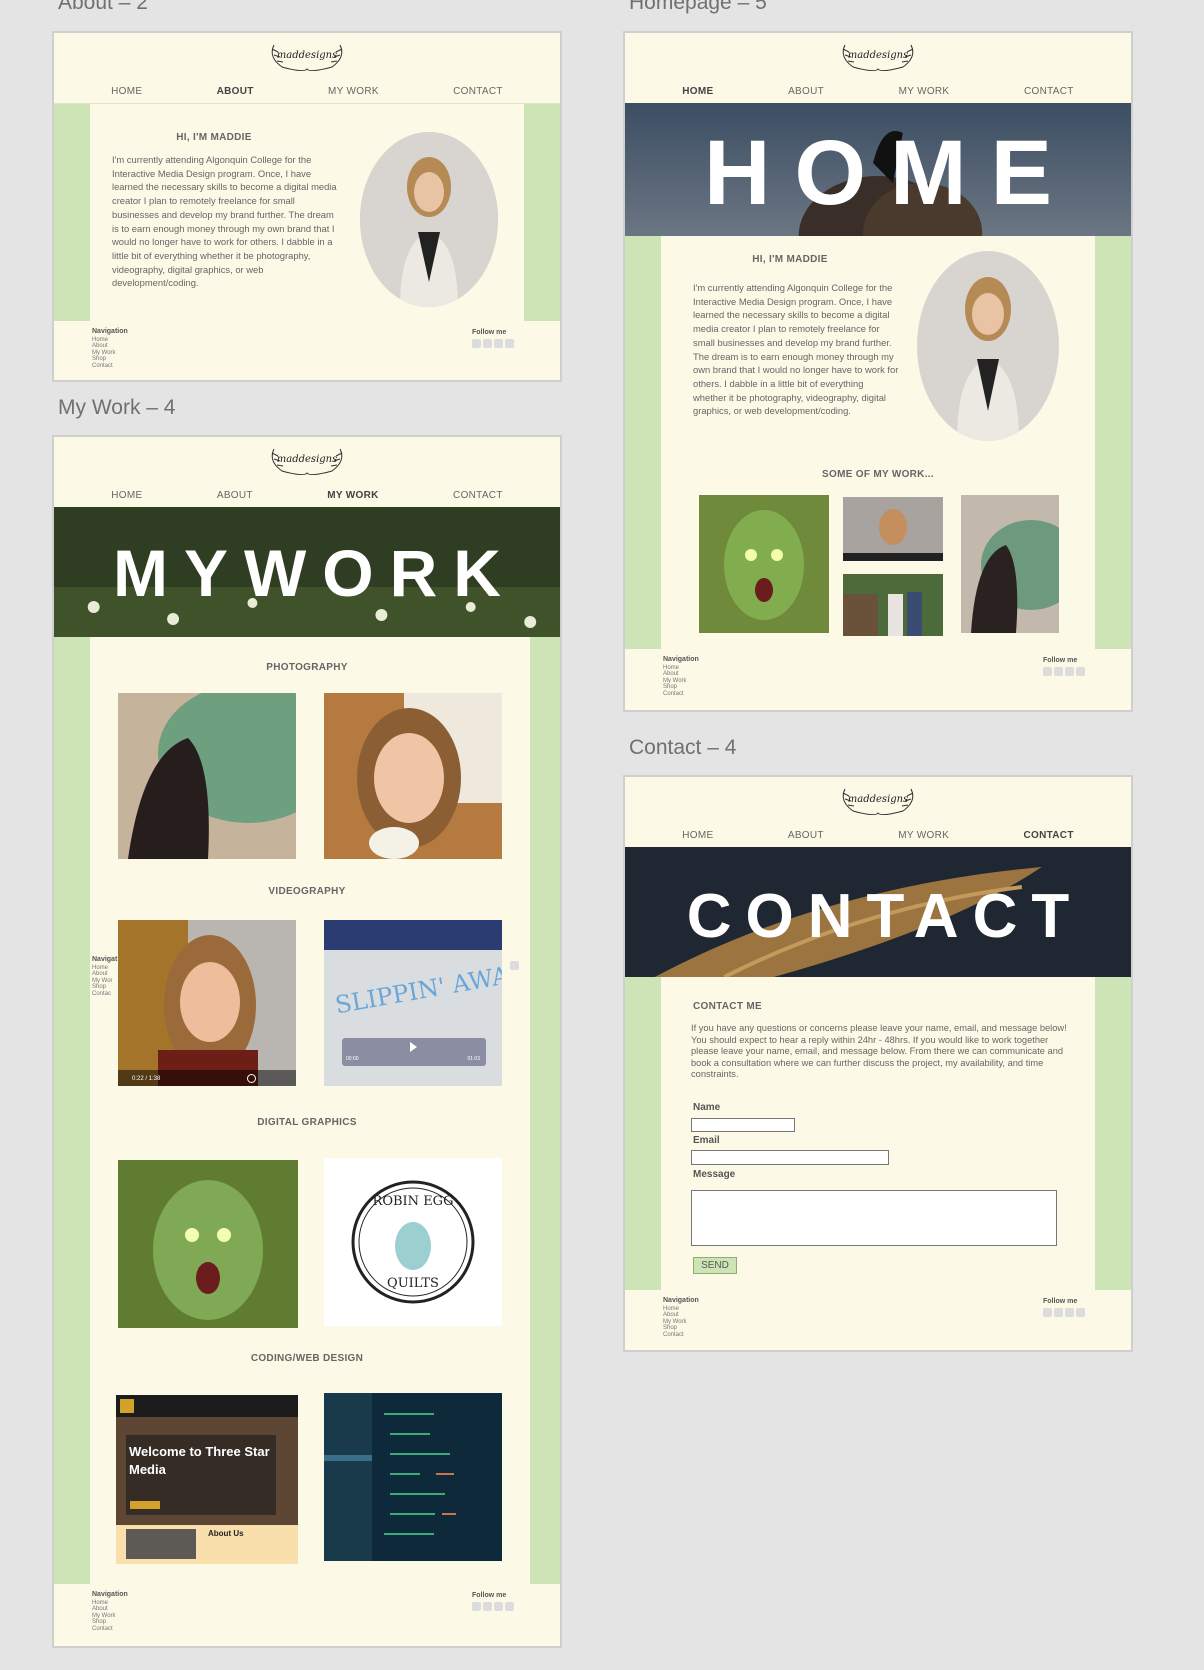  Describe the element at coordinates (429, 219) in the screenshot. I see `maddie-portrait` at that location.